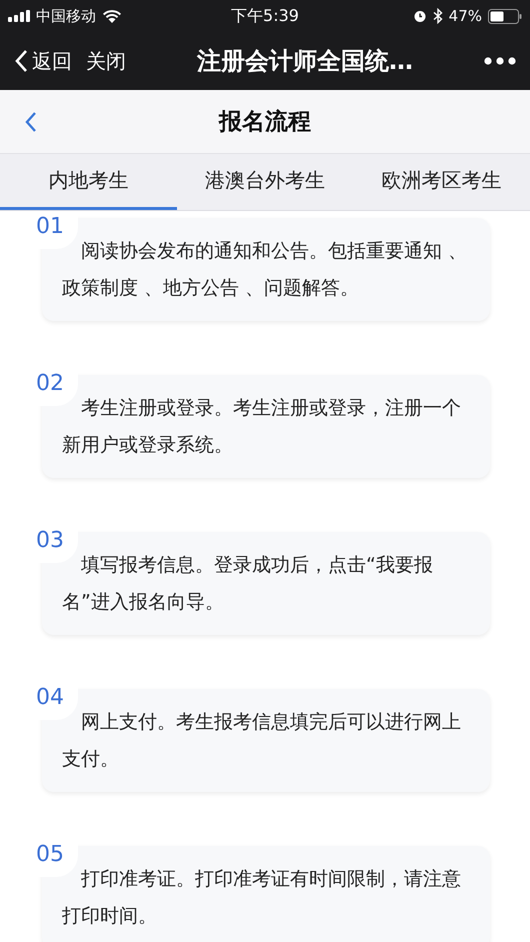 This screenshot has height=942, width=530. What do you see at coordinates (265, 122) in the screenshot?
I see `header-title: 报名流程` at bounding box center [265, 122].